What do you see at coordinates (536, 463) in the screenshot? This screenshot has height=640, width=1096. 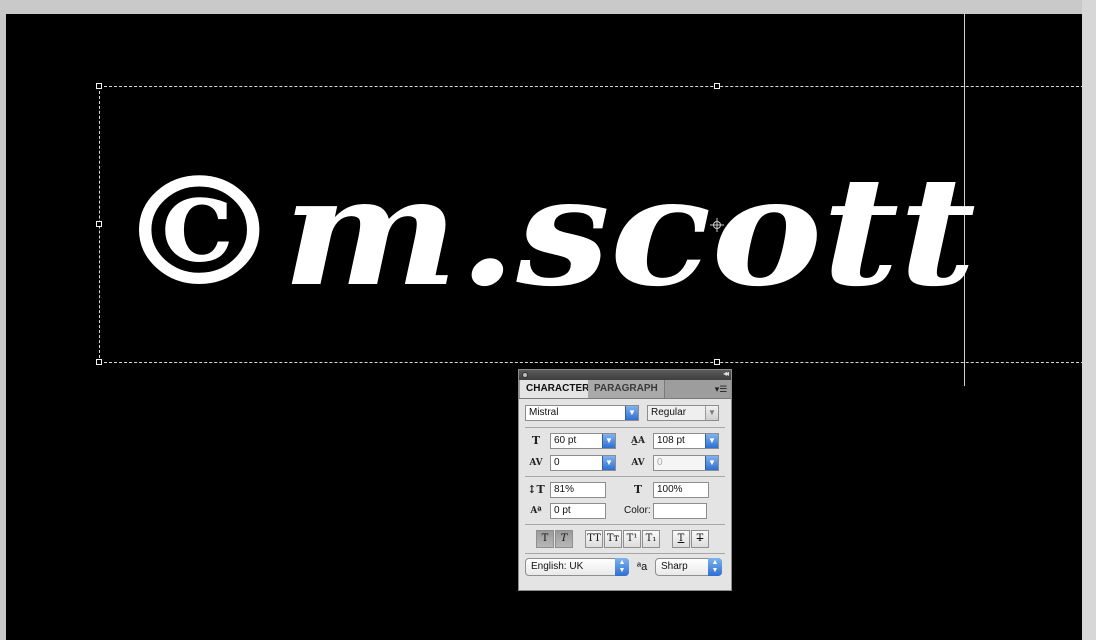 I see `kerning-icon: AV` at bounding box center [536, 463].